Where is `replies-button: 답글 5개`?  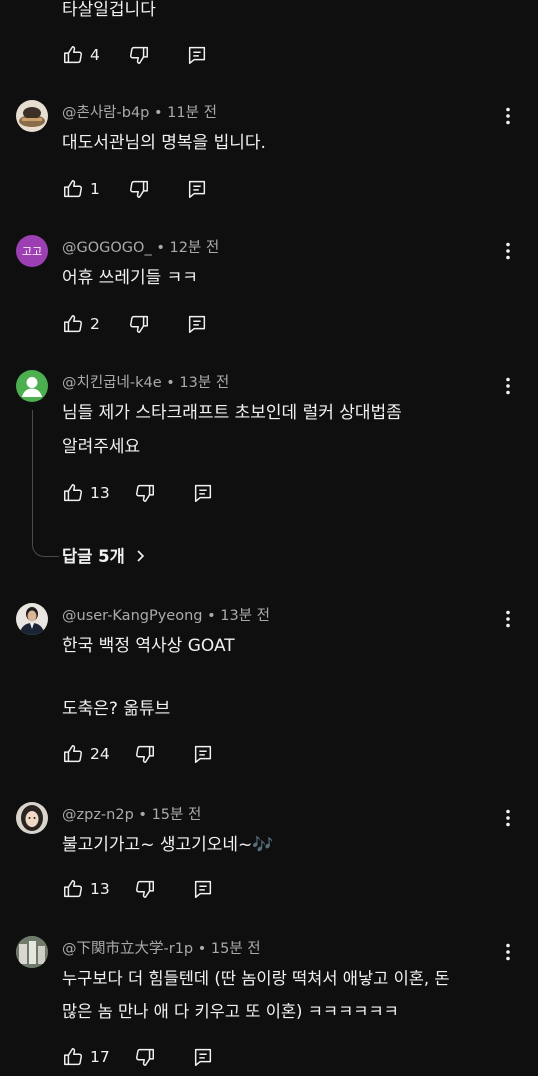
replies-button: 답글 5개 is located at coordinates (104, 555).